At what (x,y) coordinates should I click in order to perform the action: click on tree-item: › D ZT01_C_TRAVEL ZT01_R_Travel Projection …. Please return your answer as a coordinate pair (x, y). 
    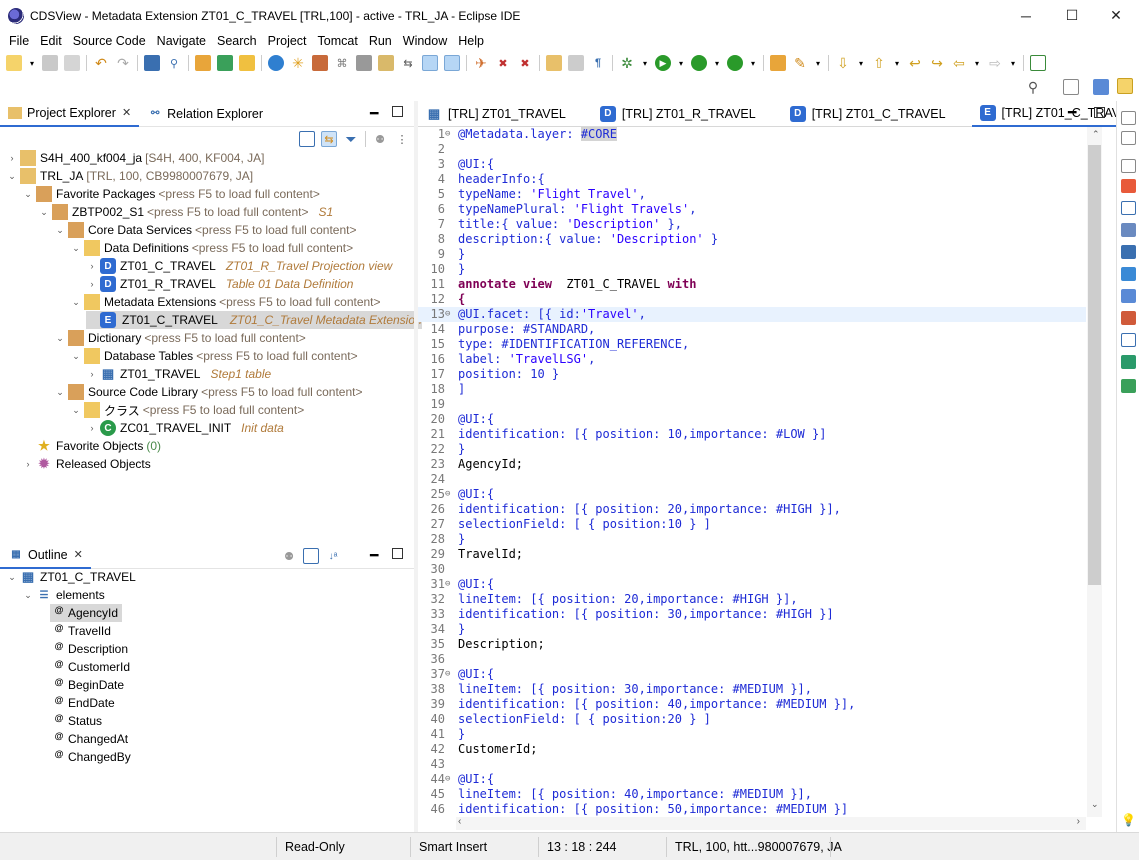
    Looking at the image, I should click on (239, 266).